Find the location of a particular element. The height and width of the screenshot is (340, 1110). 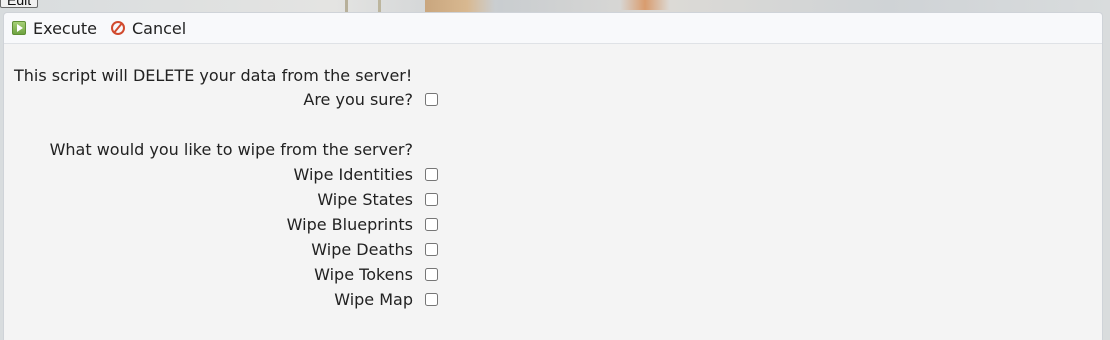

wipe-blueprints-checkbox is located at coordinates (431, 224).